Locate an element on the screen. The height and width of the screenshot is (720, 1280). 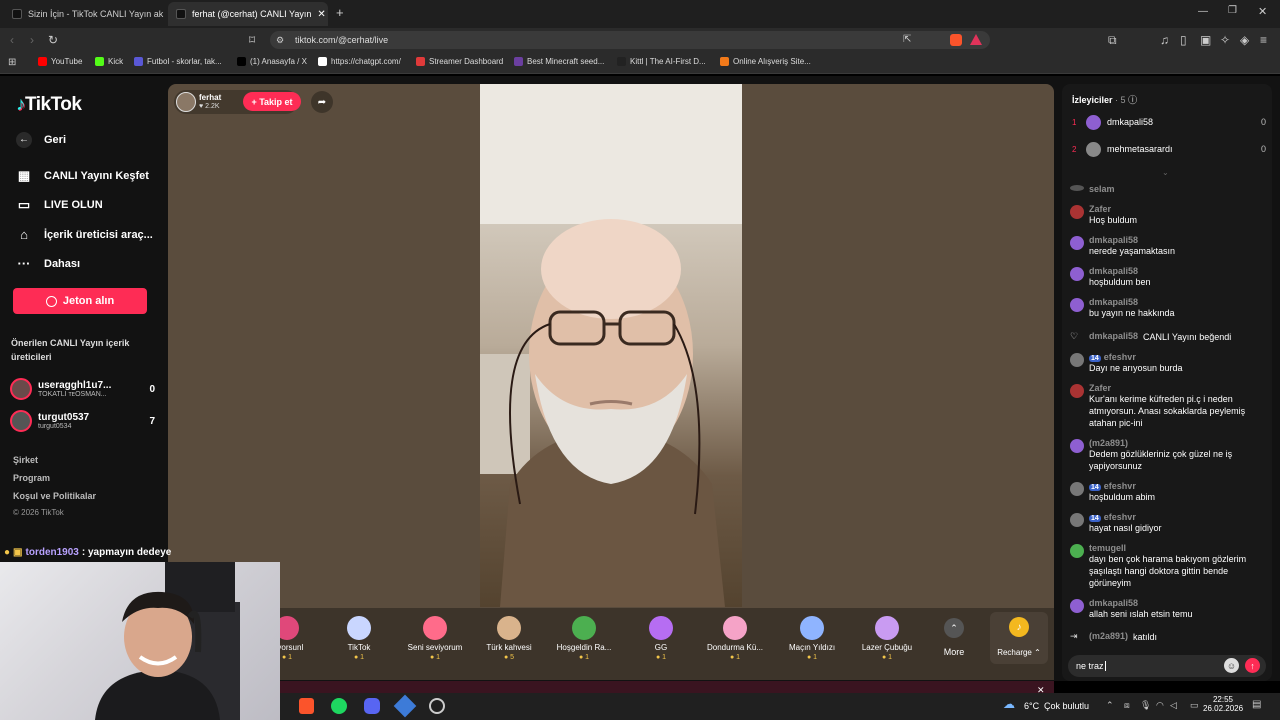
sidebar-item-back: ← Geri is located at coordinates (41, 140).